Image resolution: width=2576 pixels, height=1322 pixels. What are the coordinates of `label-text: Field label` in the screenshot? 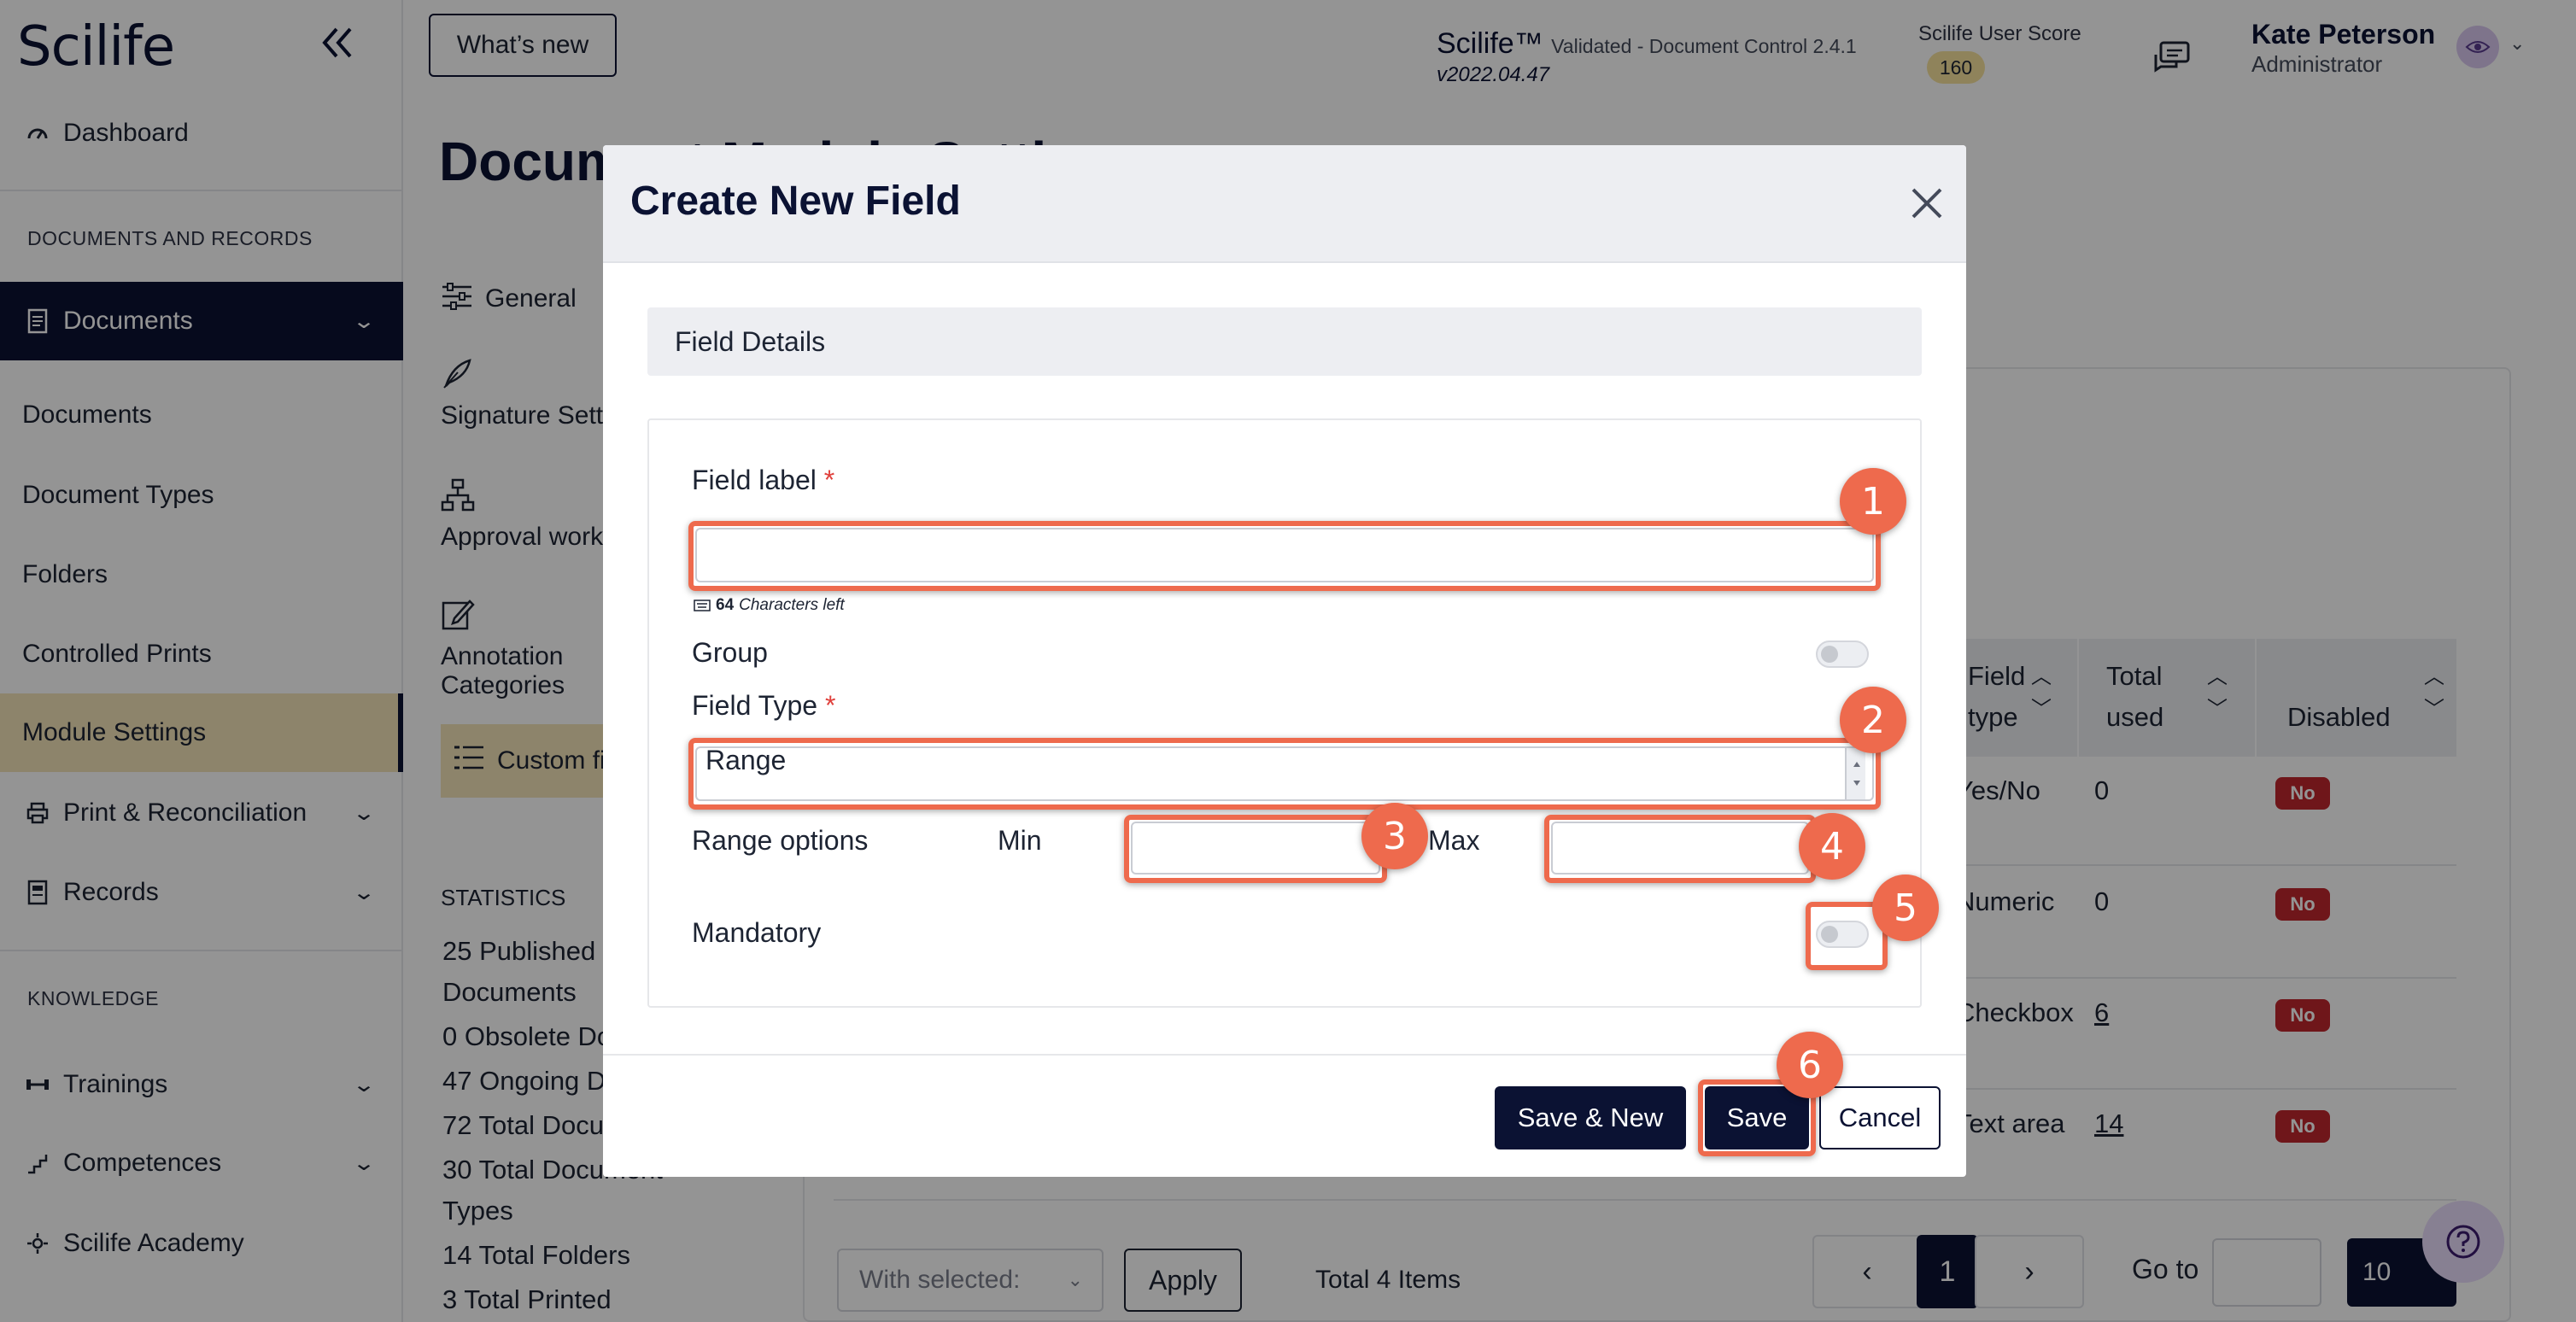 It's located at (754, 480).